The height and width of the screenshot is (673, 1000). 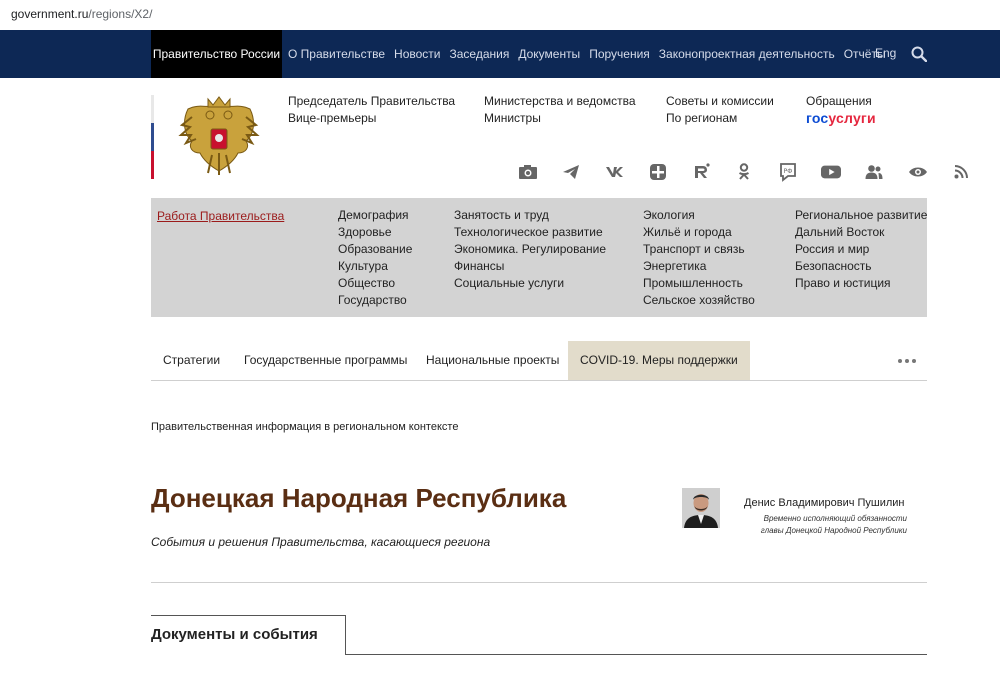 I want to click on telegram-icon, so click(x=571, y=172).